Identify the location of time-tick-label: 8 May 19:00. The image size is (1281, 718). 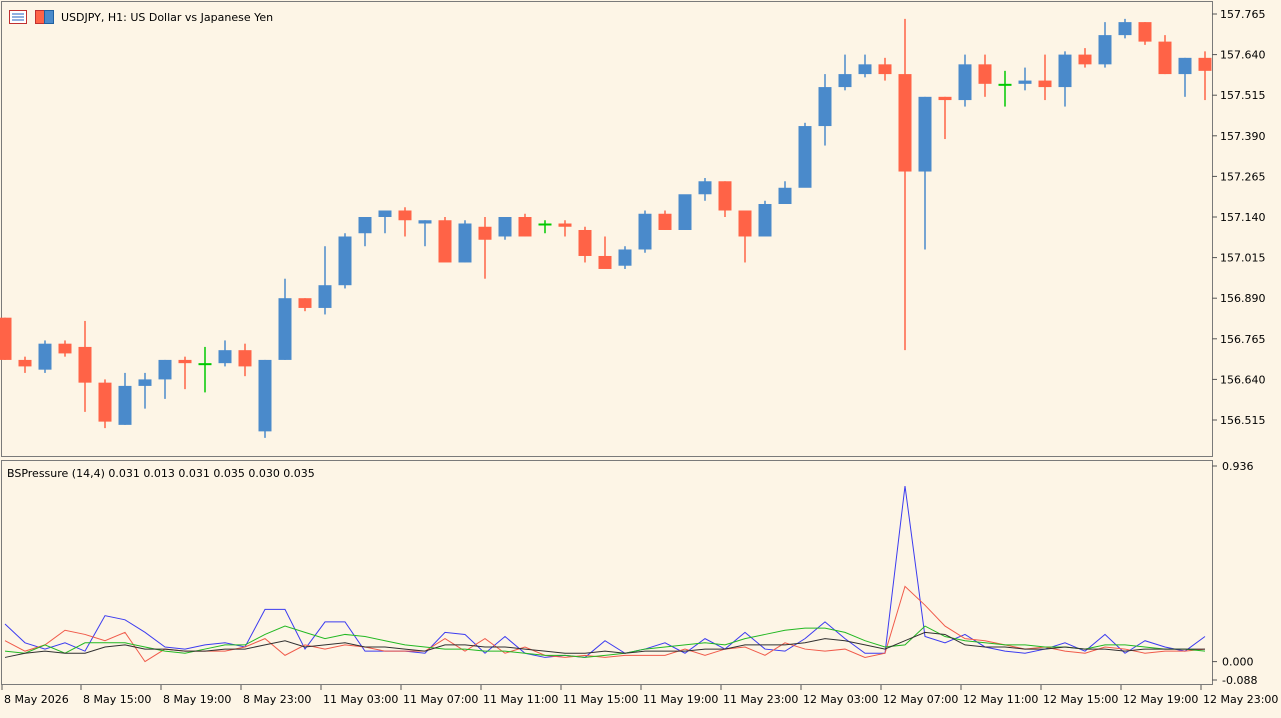
(197, 699).